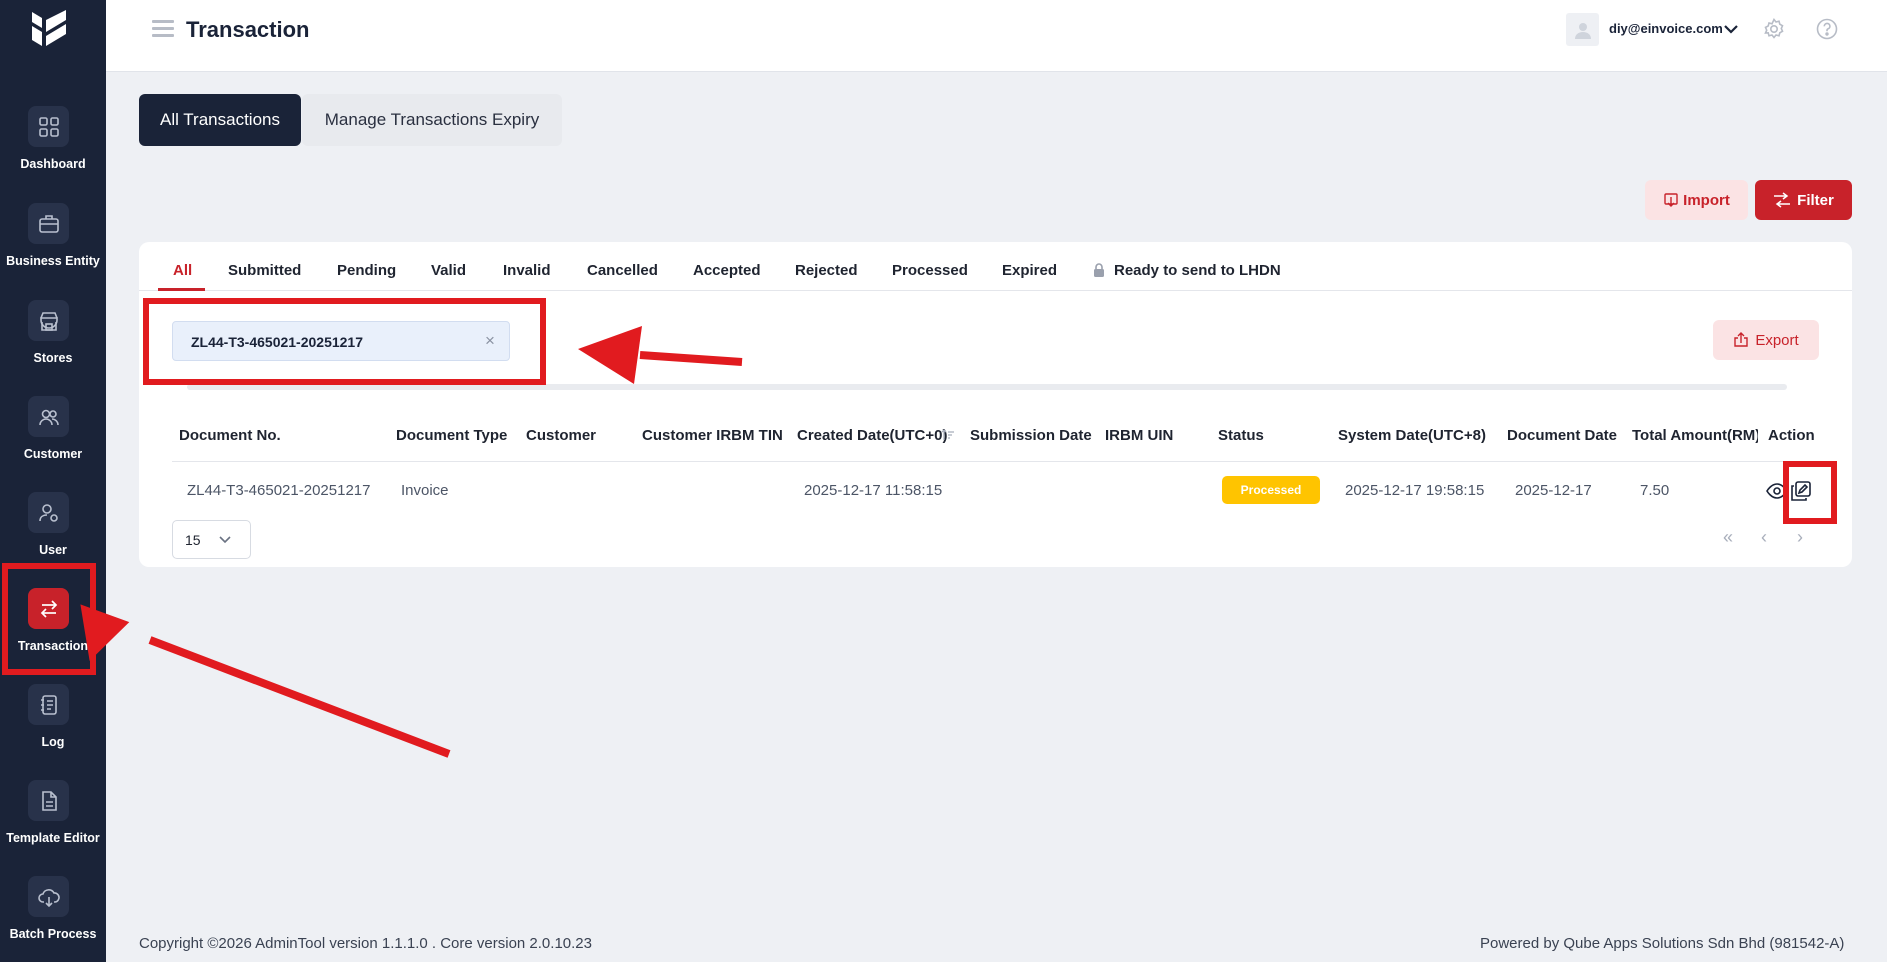 The width and height of the screenshot is (1887, 962). Describe the element at coordinates (1800, 537) in the screenshot. I see `next-page-icon: ›` at that location.